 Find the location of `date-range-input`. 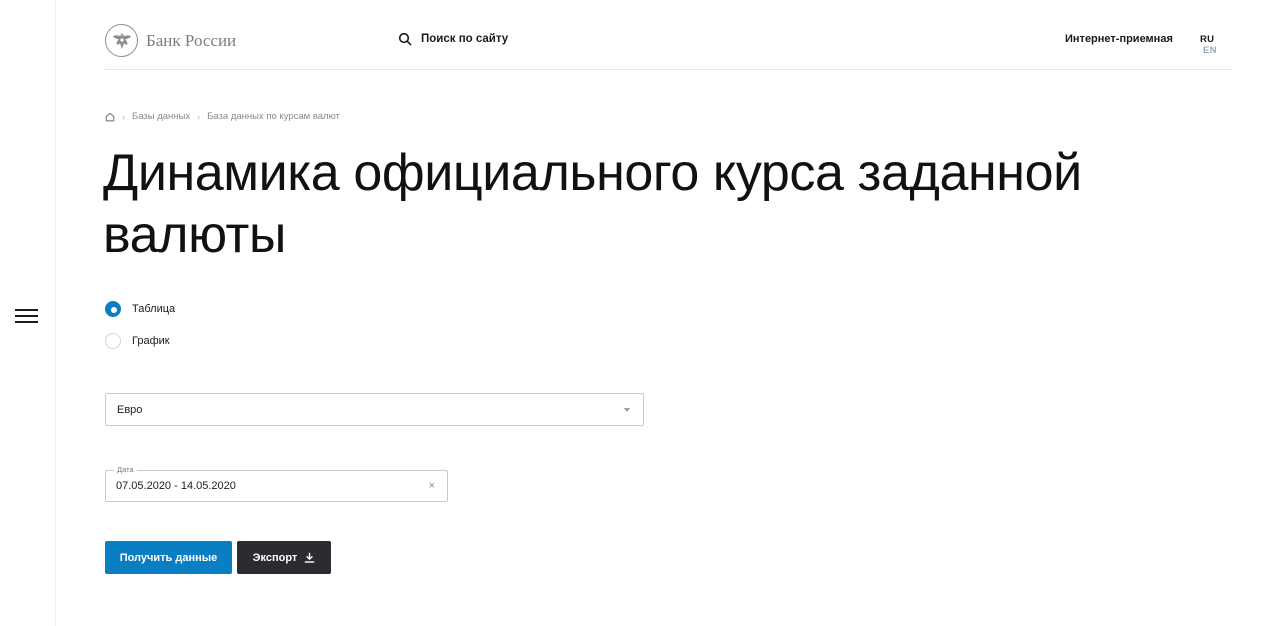

date-range-input is located at coordinates (266, 486).